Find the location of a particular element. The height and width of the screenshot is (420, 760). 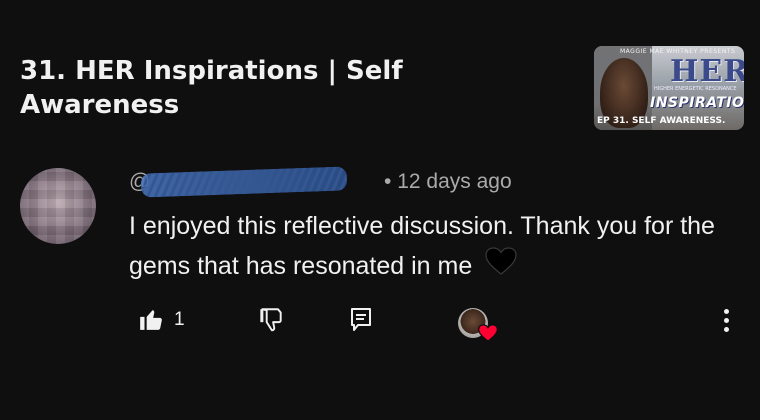

commenter-avatar is located at coordinates (58, 206).